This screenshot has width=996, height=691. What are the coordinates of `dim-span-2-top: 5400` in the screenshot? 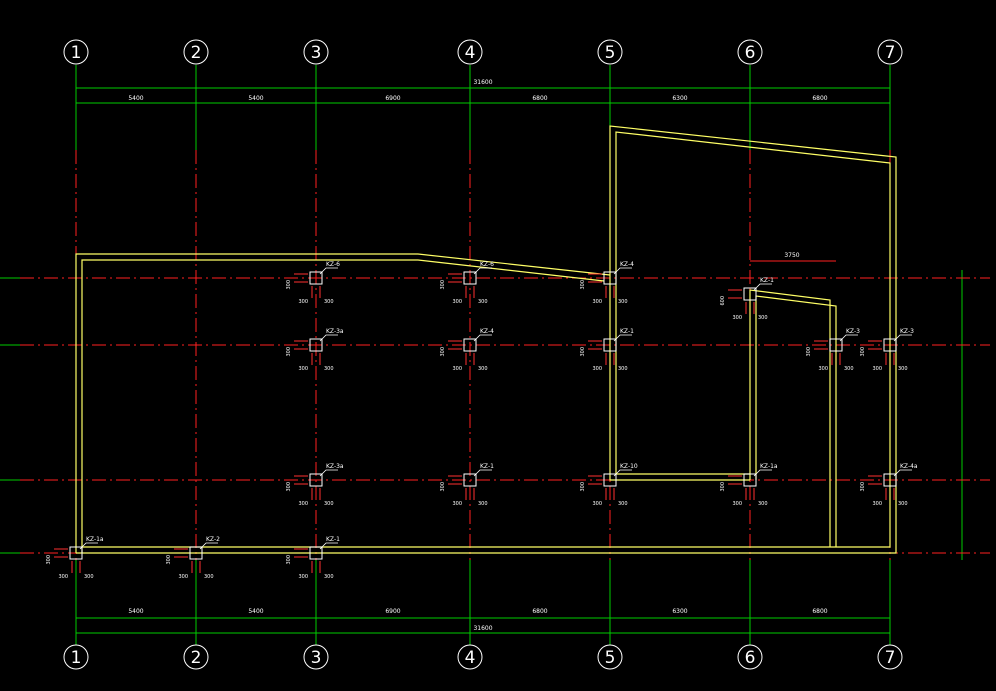 It's located at (255, 98).